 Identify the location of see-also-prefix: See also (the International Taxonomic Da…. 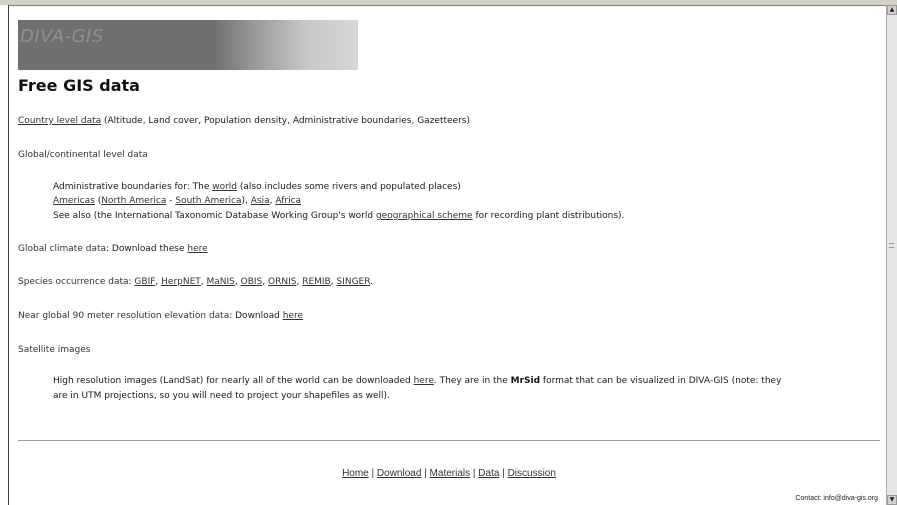
(214, 216).